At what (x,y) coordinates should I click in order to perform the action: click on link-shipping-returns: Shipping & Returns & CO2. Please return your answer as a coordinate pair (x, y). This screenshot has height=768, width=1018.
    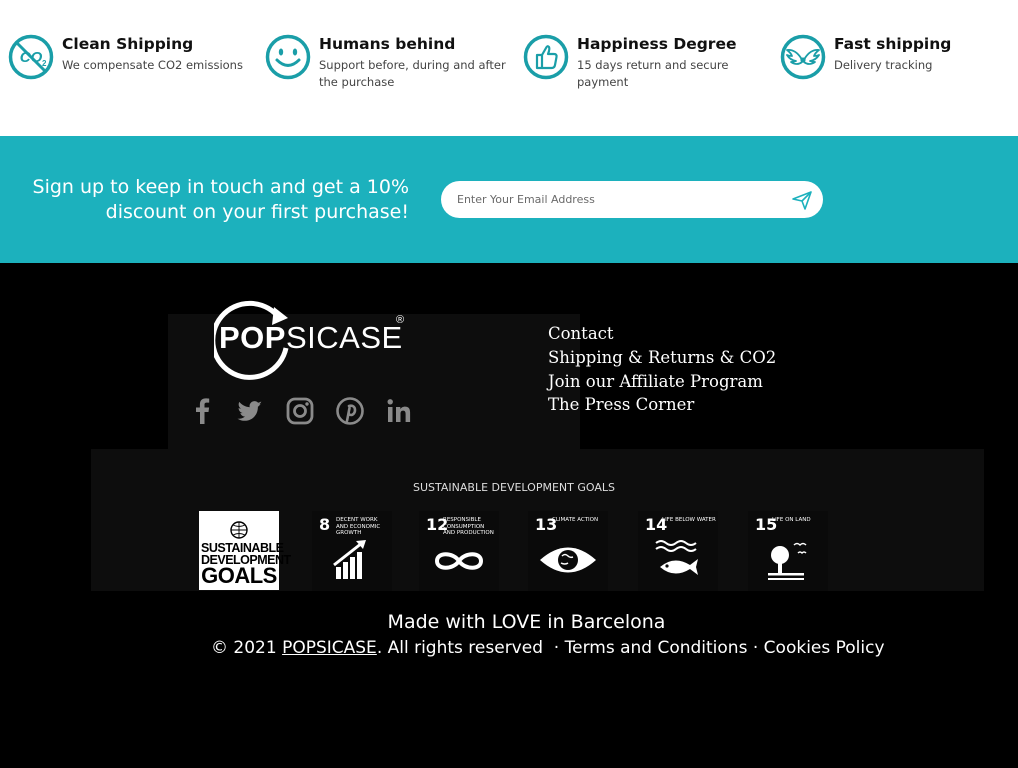
    Looking at the image, I should click on (662, 358).